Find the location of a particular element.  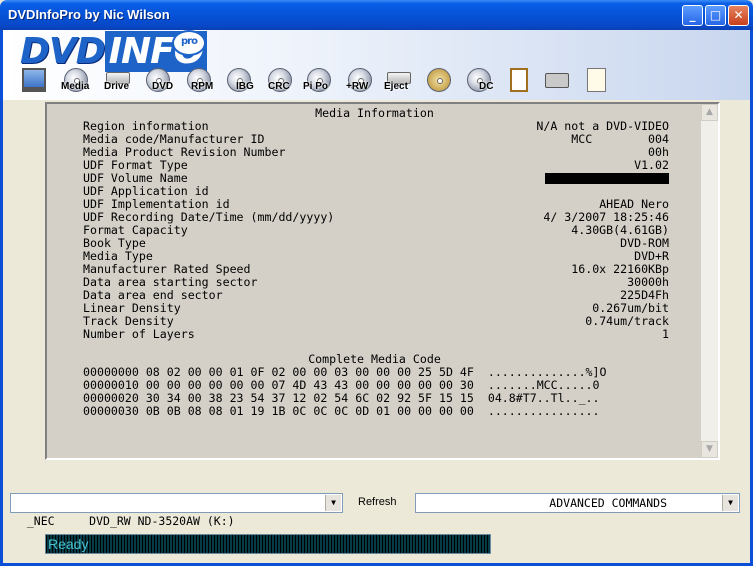

drive-select-dropdown: ▼ is located at coordinates (333, 503).